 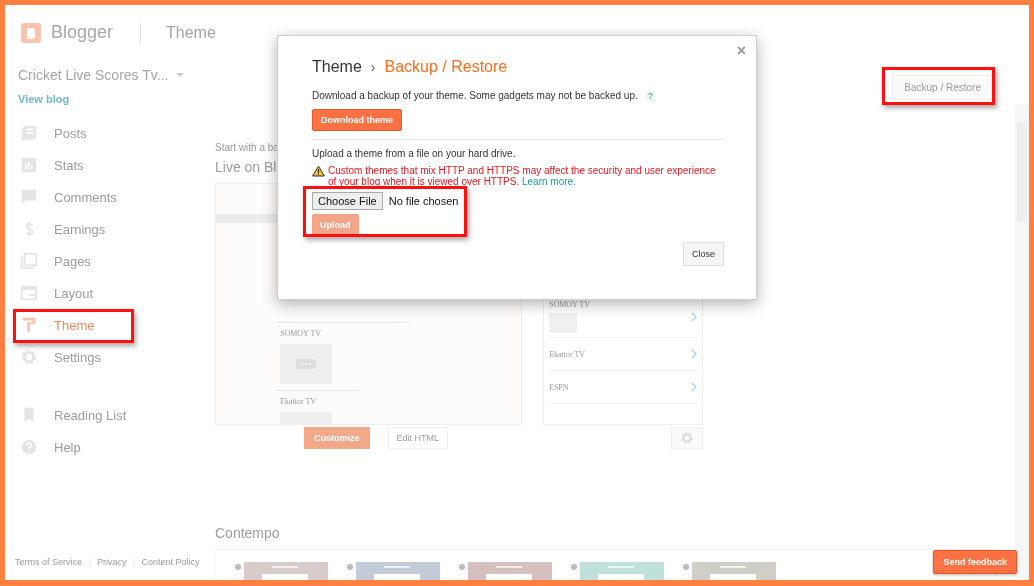 I want to click on warning-message: Custom themes that mix HTTP and HTTPS may affect the security and user experience of your blog when it is viewed over HTTPS. Learn more., so click(x=522, y=176).